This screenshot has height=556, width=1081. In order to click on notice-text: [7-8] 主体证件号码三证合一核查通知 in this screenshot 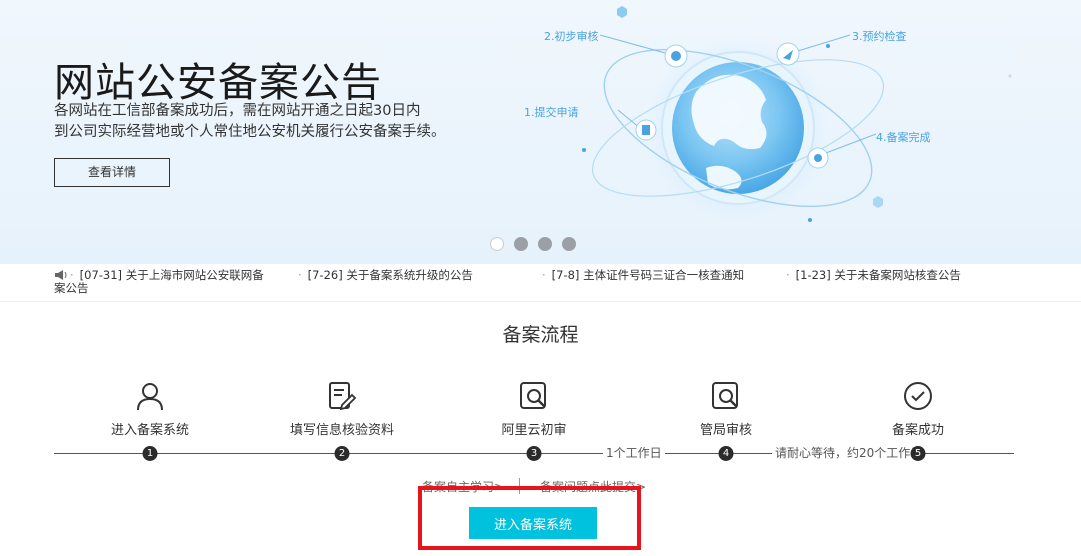, I will do `click(648, 275)`.